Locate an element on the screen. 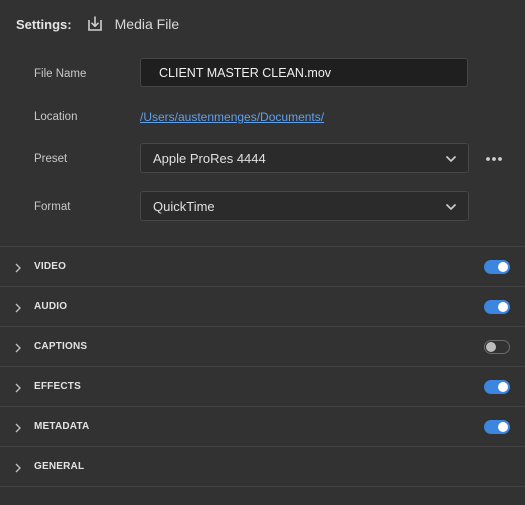 This screenshot has height=505, width=525. section-audio: AUDIO is located at coordinates (262, 307).